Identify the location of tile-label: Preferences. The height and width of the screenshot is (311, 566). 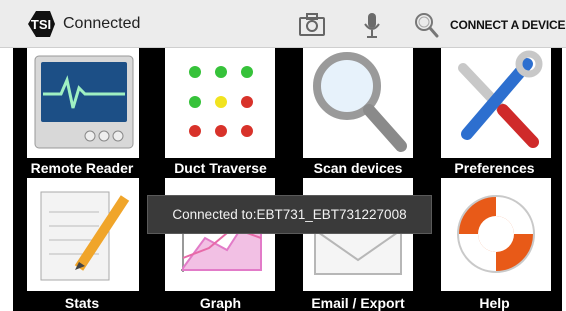
(494, 168).